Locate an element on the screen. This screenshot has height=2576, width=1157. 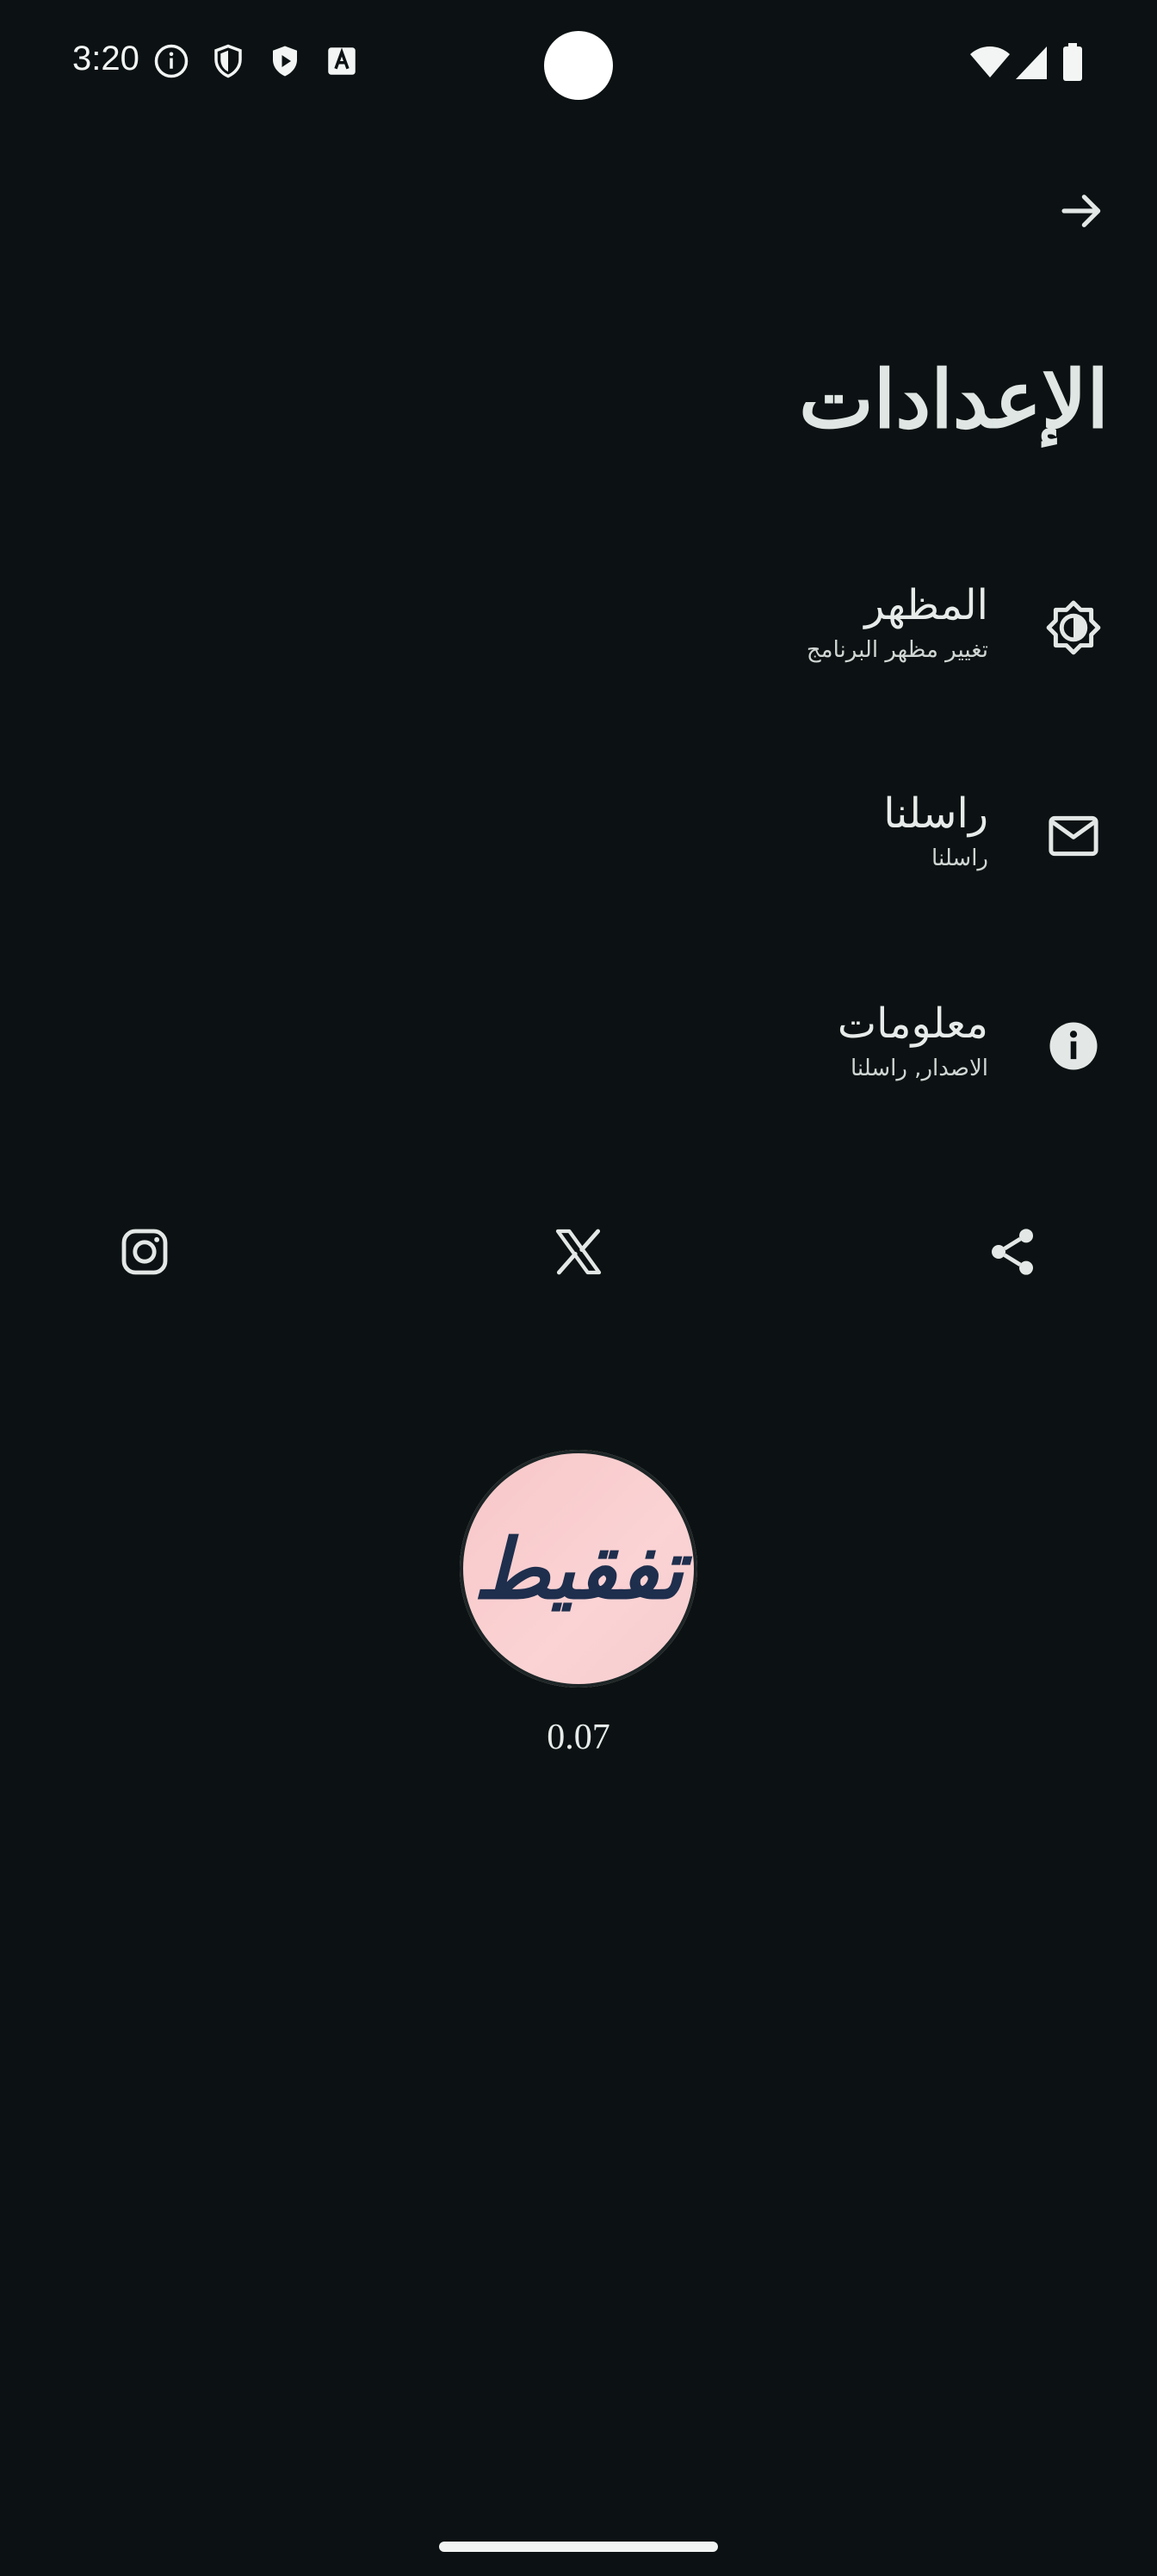
x-twitter-icon is located at coordinates (579, 1253).